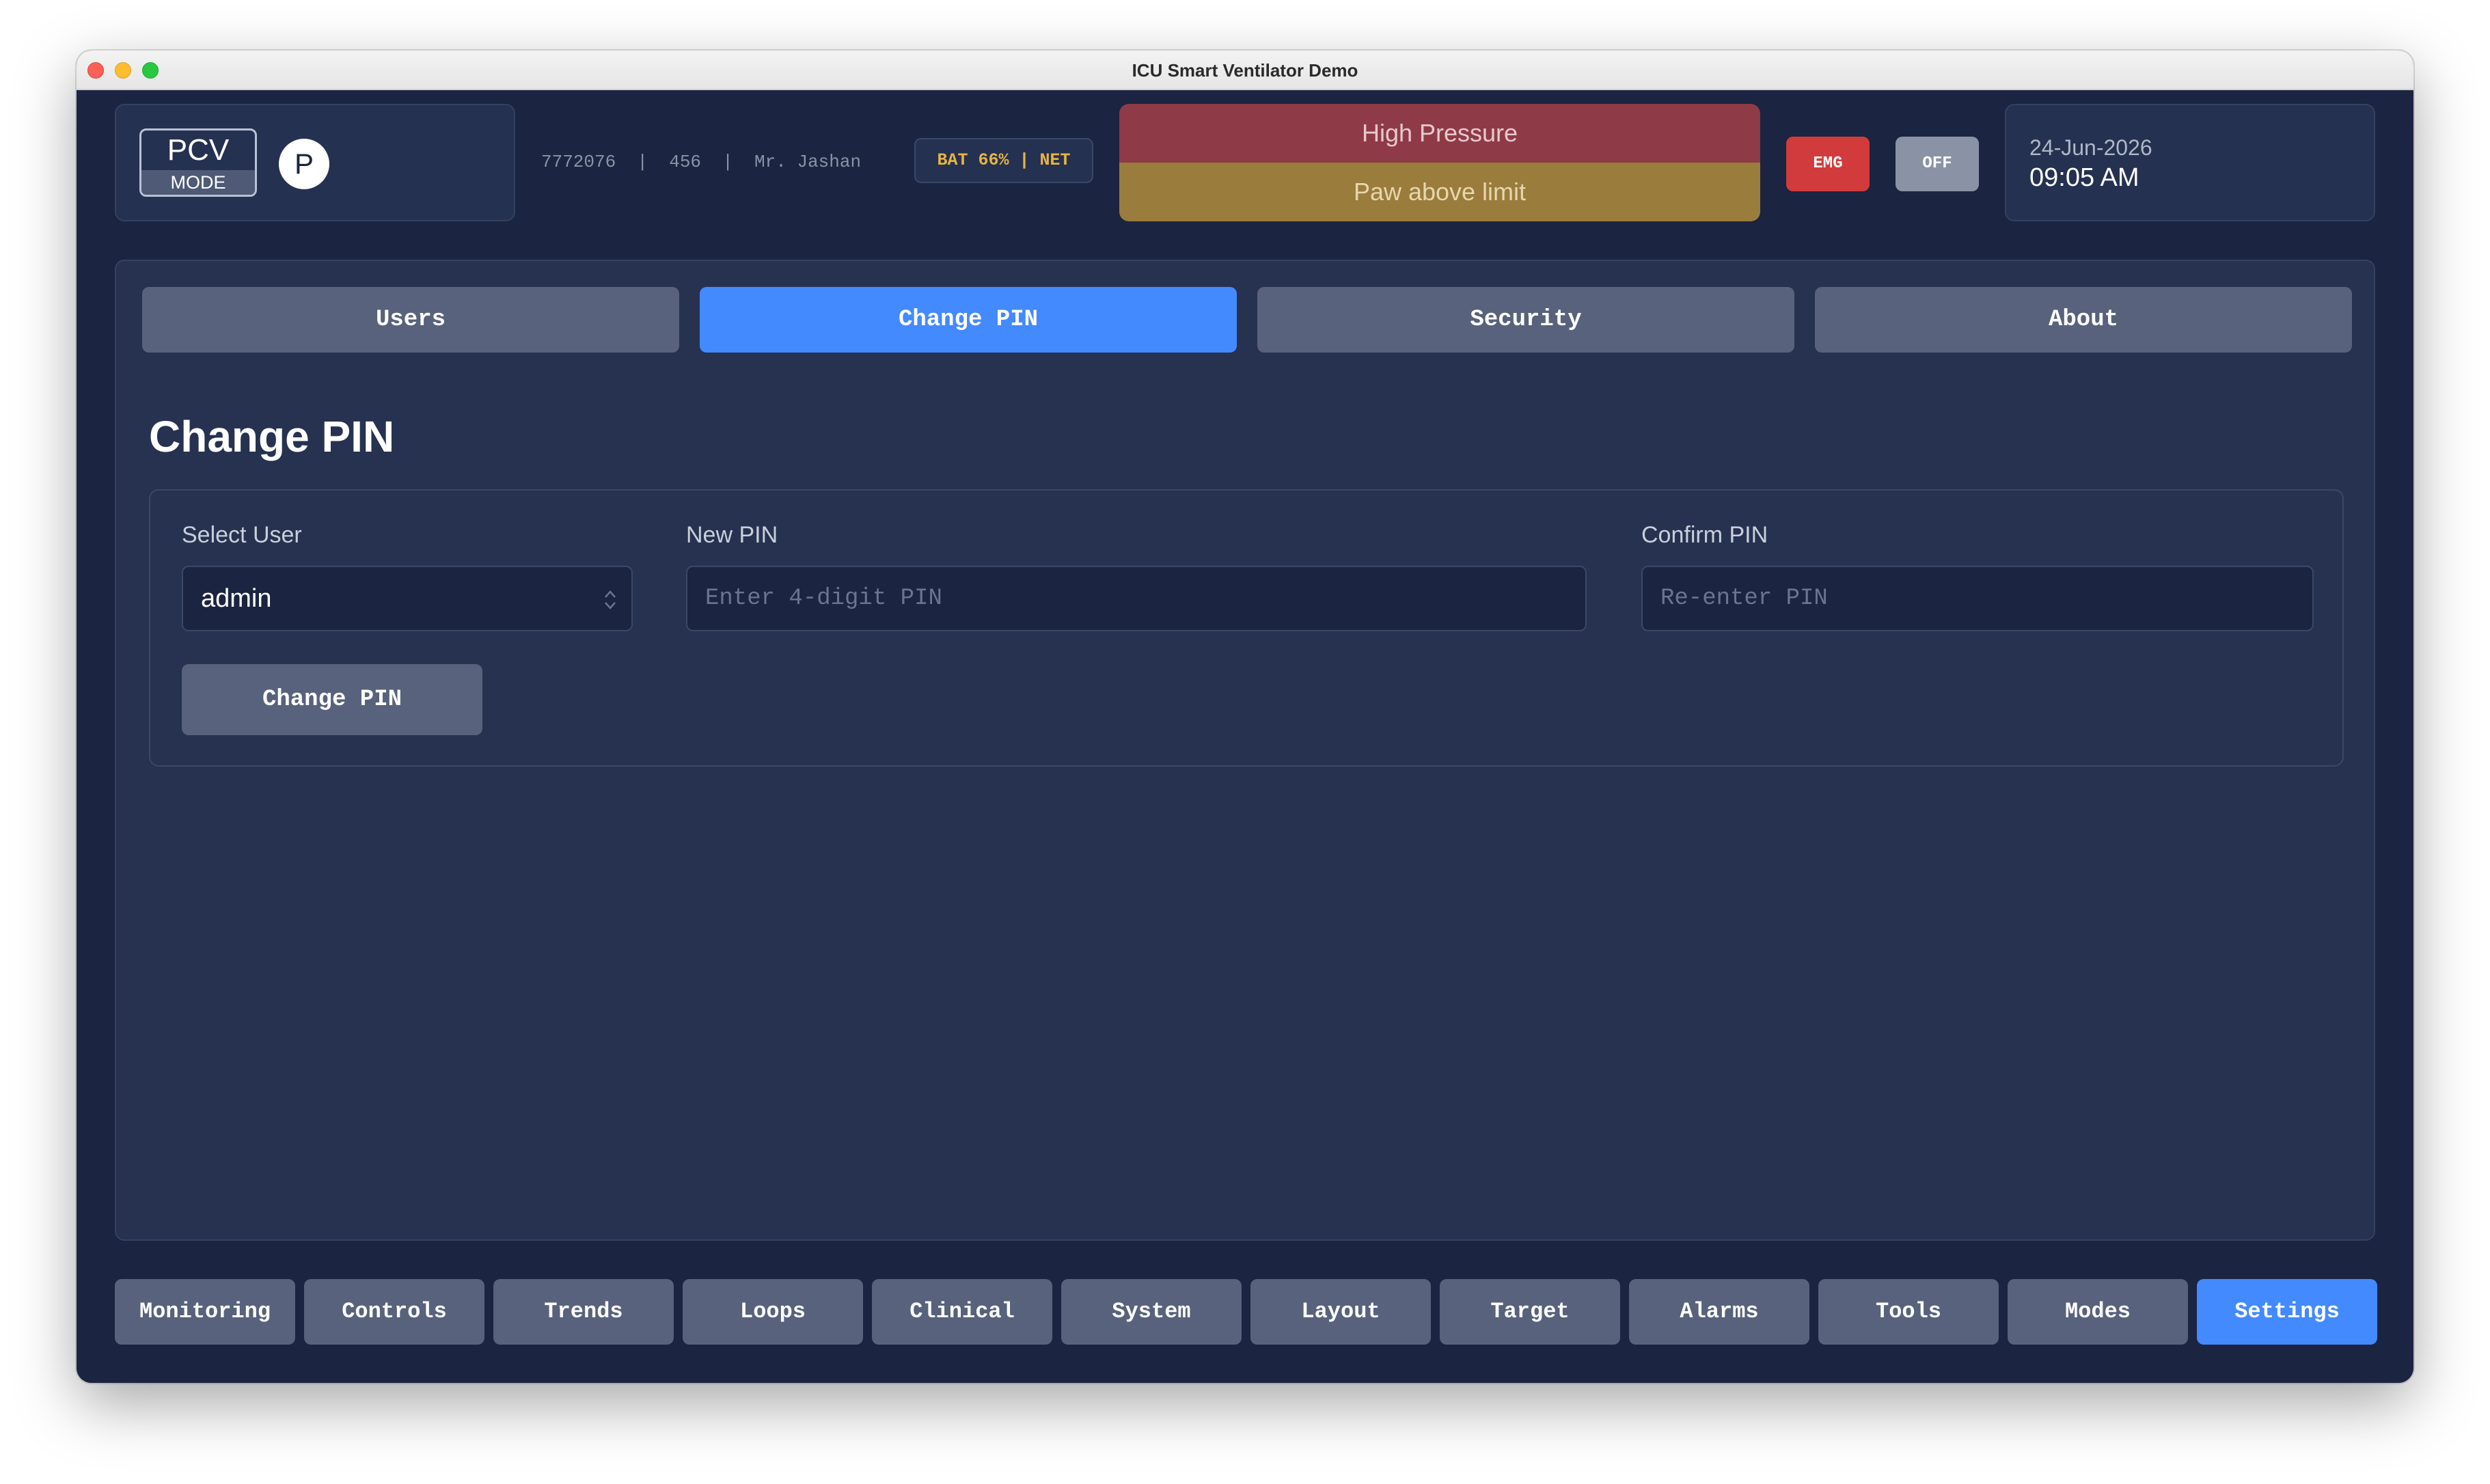  What do you see at coordinates (1525, 320) in the screenshot?
I see `tab-security: Security` at bounding box center [1525, 320].